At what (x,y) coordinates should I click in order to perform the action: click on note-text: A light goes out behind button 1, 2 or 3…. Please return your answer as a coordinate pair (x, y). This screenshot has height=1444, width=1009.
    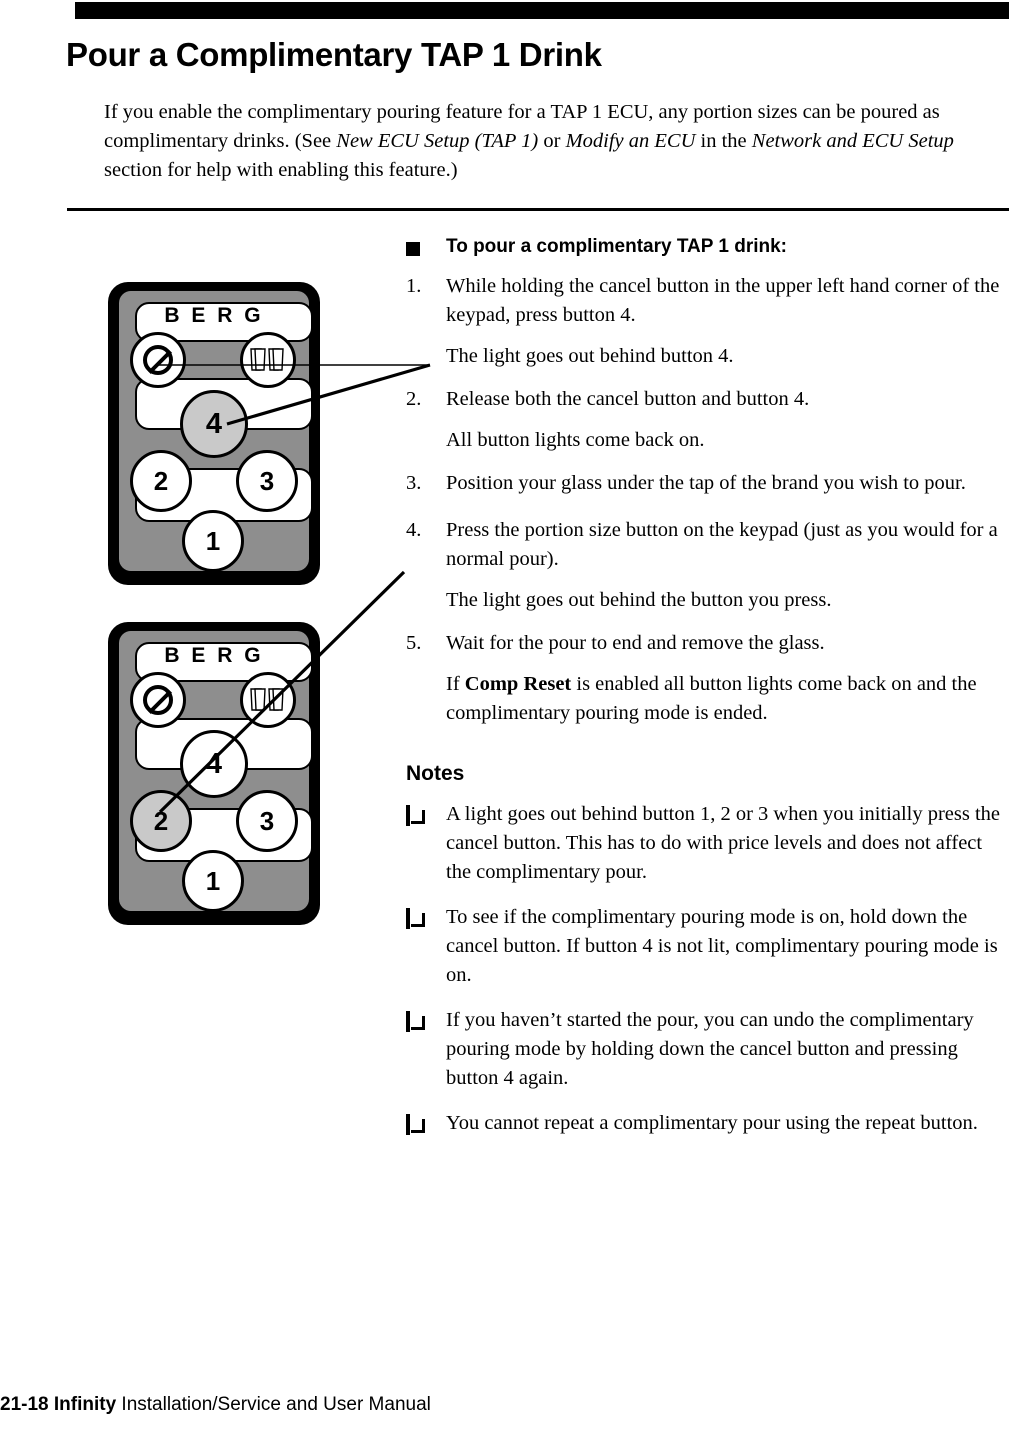
    Looking at the image, I should click on (723, 843).